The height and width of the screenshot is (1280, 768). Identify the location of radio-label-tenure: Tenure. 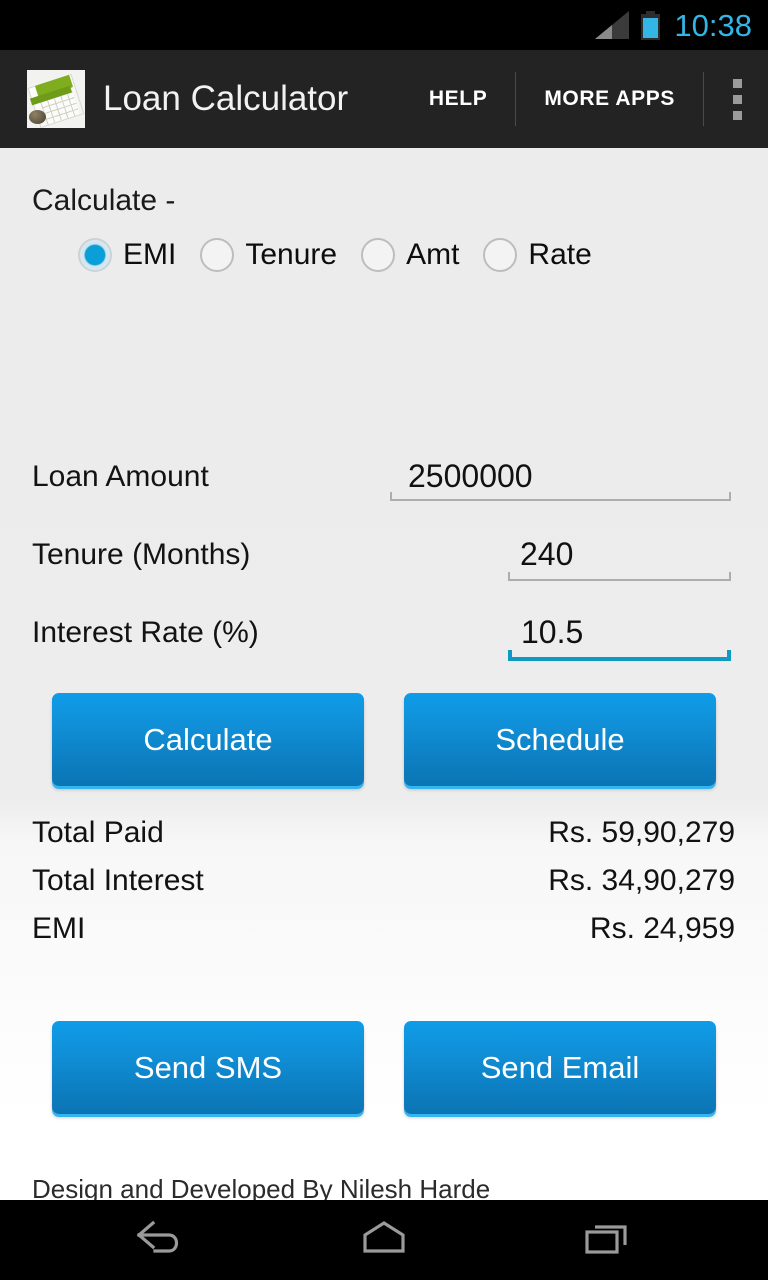
(291, 254).